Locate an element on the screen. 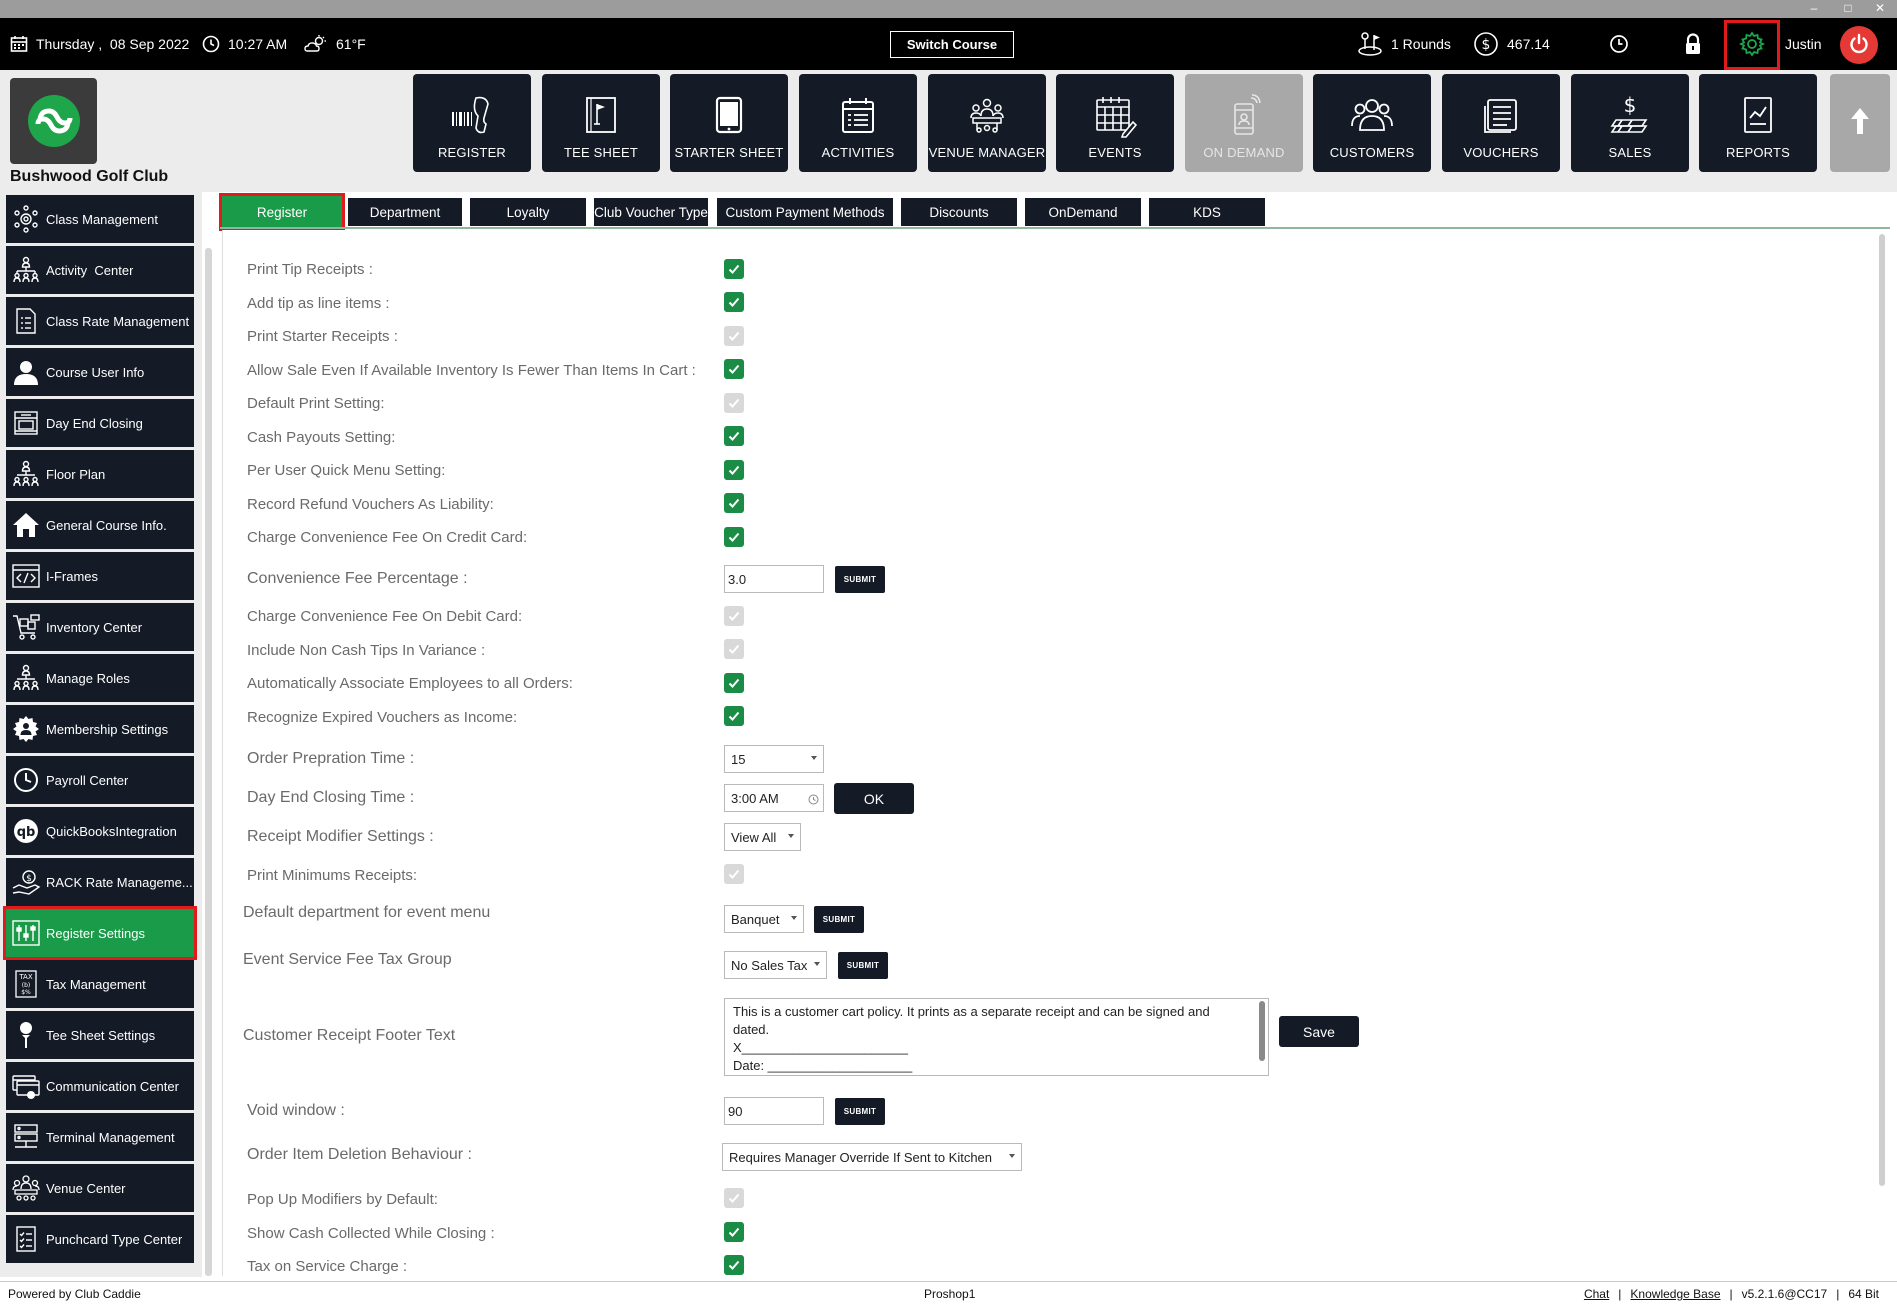 The height and width of the screenshot is (1304, 1897). nav-sales: $ SALES is located at coordinates (1630, 123).